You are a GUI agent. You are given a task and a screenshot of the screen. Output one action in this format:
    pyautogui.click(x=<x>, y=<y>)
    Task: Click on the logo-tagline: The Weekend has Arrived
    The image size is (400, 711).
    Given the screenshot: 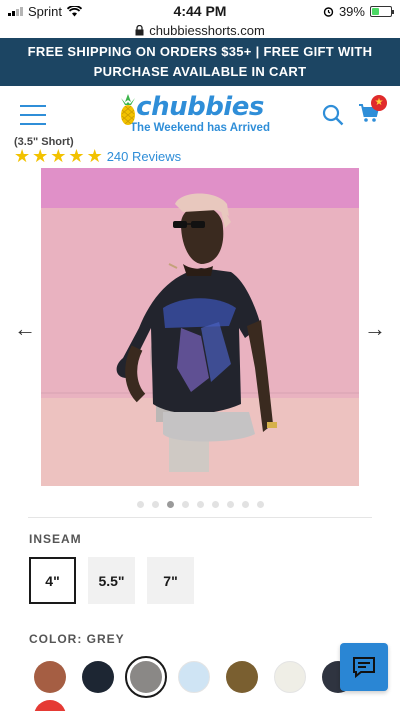 What is the action you would take?
    pyautogui.click(x=200, y=128)
    